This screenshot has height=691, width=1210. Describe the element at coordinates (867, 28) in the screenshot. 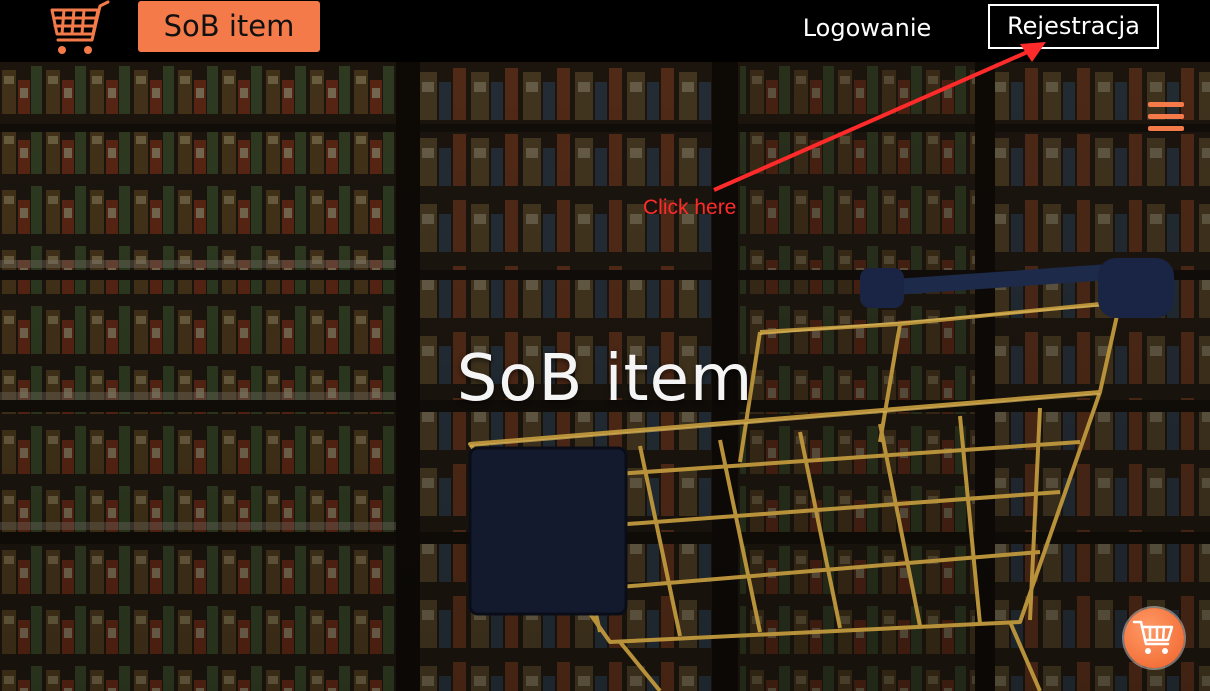

I see `login-link: Logowanie` at that location.